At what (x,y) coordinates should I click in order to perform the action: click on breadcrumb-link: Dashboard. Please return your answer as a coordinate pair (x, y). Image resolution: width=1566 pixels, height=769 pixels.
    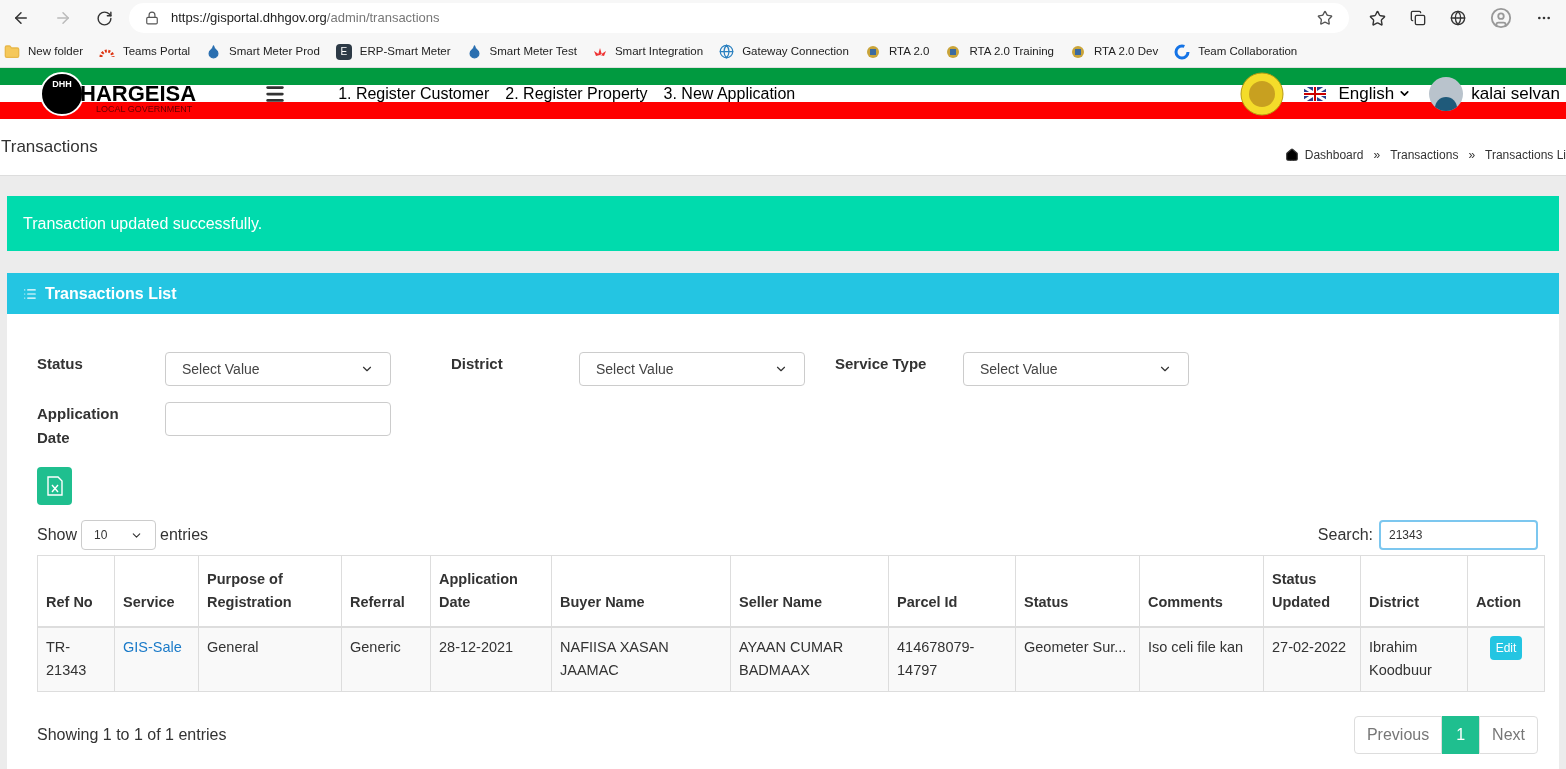
    Looking at the image, I should click on (1334, 155).